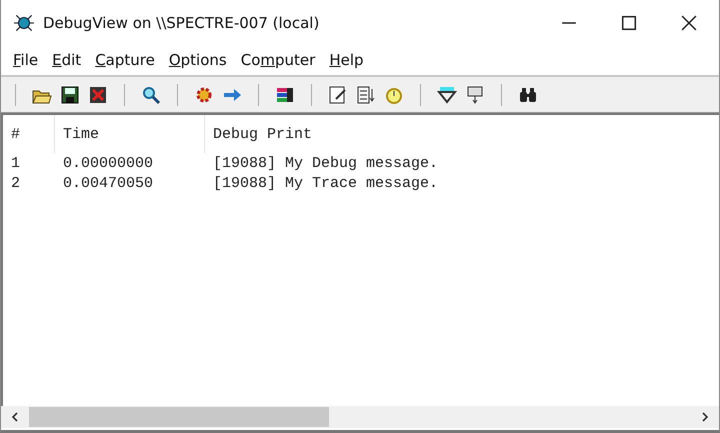  Describe the element at coordinates (326, 183) in the screenshot. I see `table-cell-text: [19088] My Trace message.` at that location.